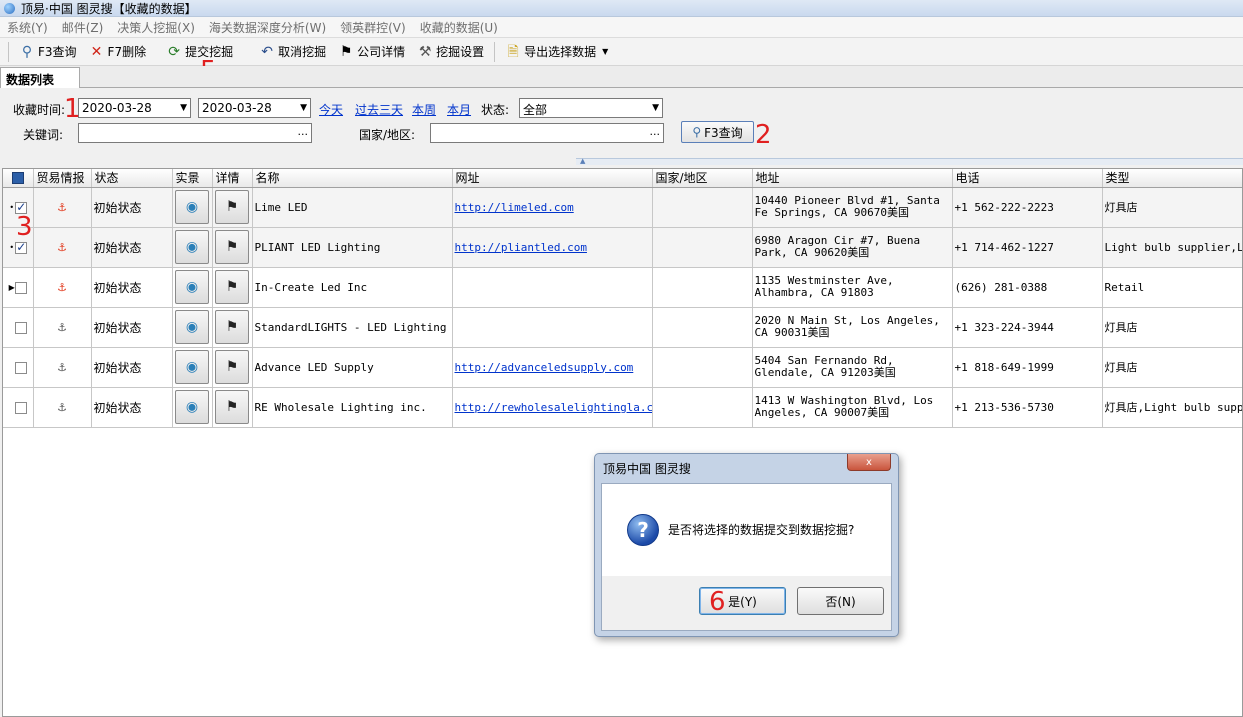 This screenshot has height=717, width=1243. What do you see at coordinates (840, 601) in the screenshot?
I see `dialog-no-button: 否(N)` at bounding box center [840, 601].